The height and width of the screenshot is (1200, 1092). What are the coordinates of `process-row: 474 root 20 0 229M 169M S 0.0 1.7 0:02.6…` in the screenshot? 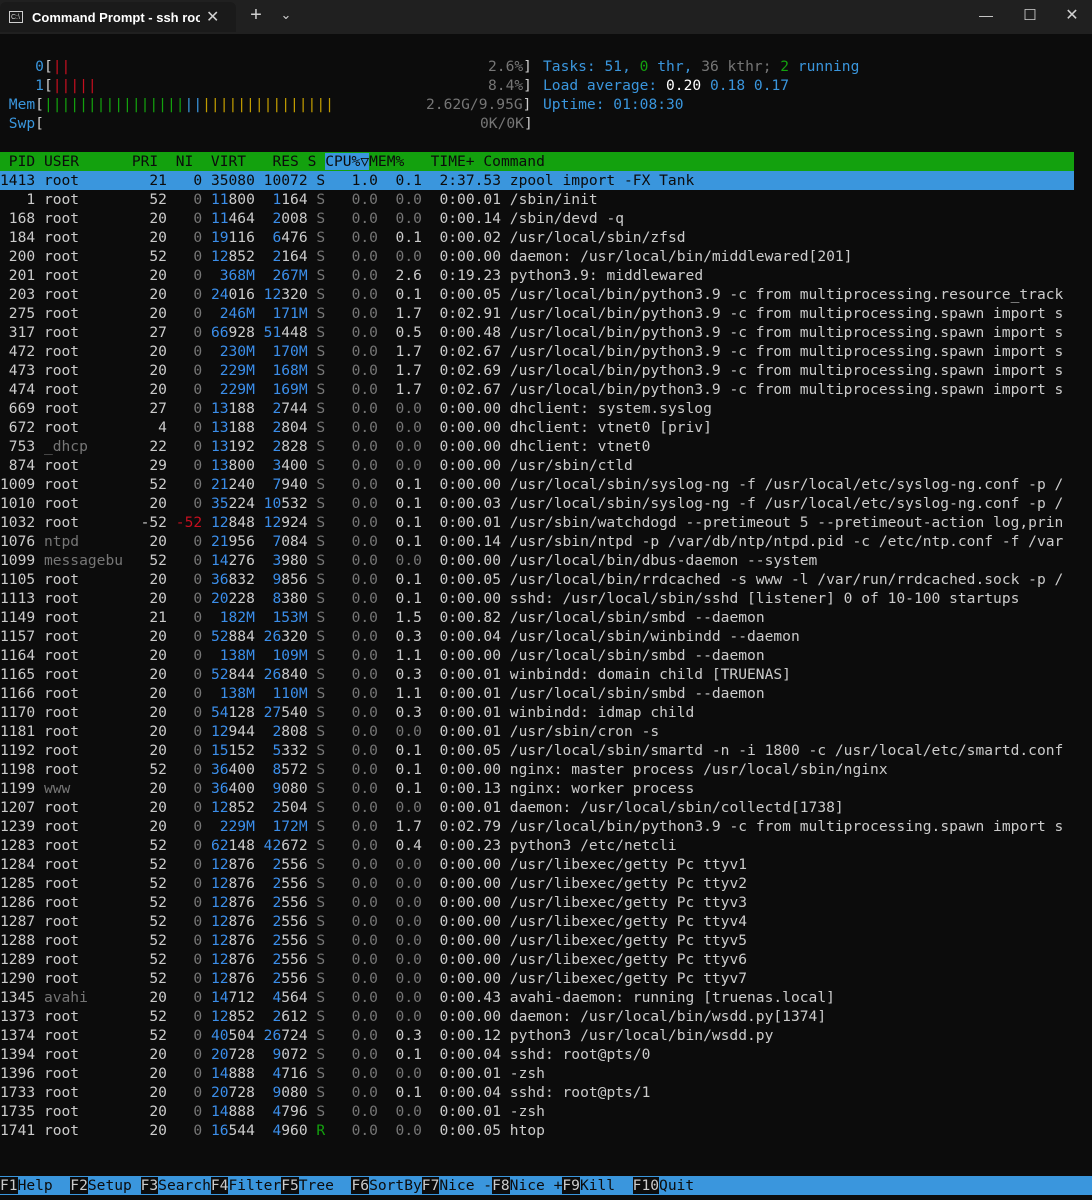 It's located at (532, 389).